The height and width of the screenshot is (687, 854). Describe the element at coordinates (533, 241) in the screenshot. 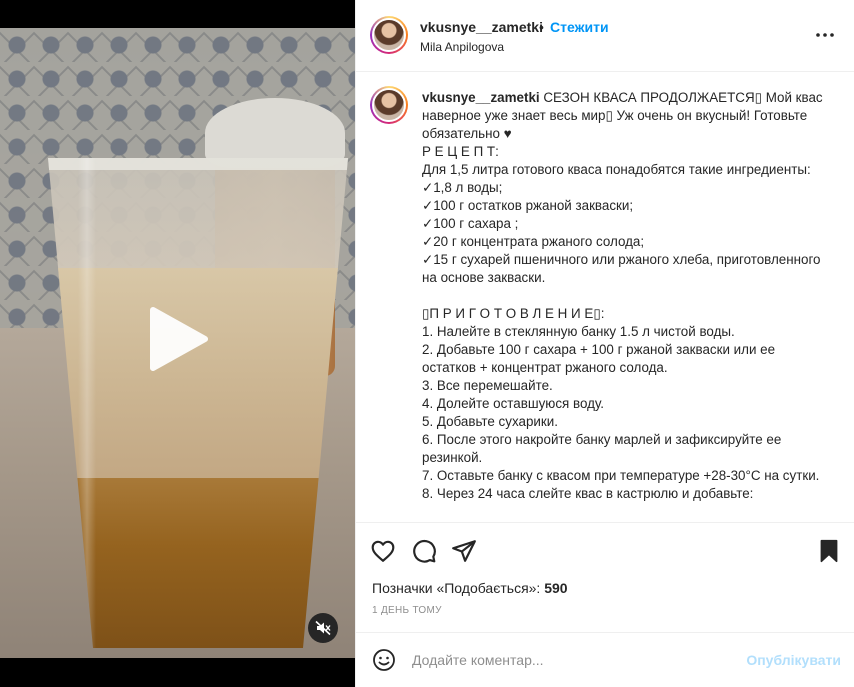

I see `caption-line: ✓20 г концентрата ржаного солода;` at that location.